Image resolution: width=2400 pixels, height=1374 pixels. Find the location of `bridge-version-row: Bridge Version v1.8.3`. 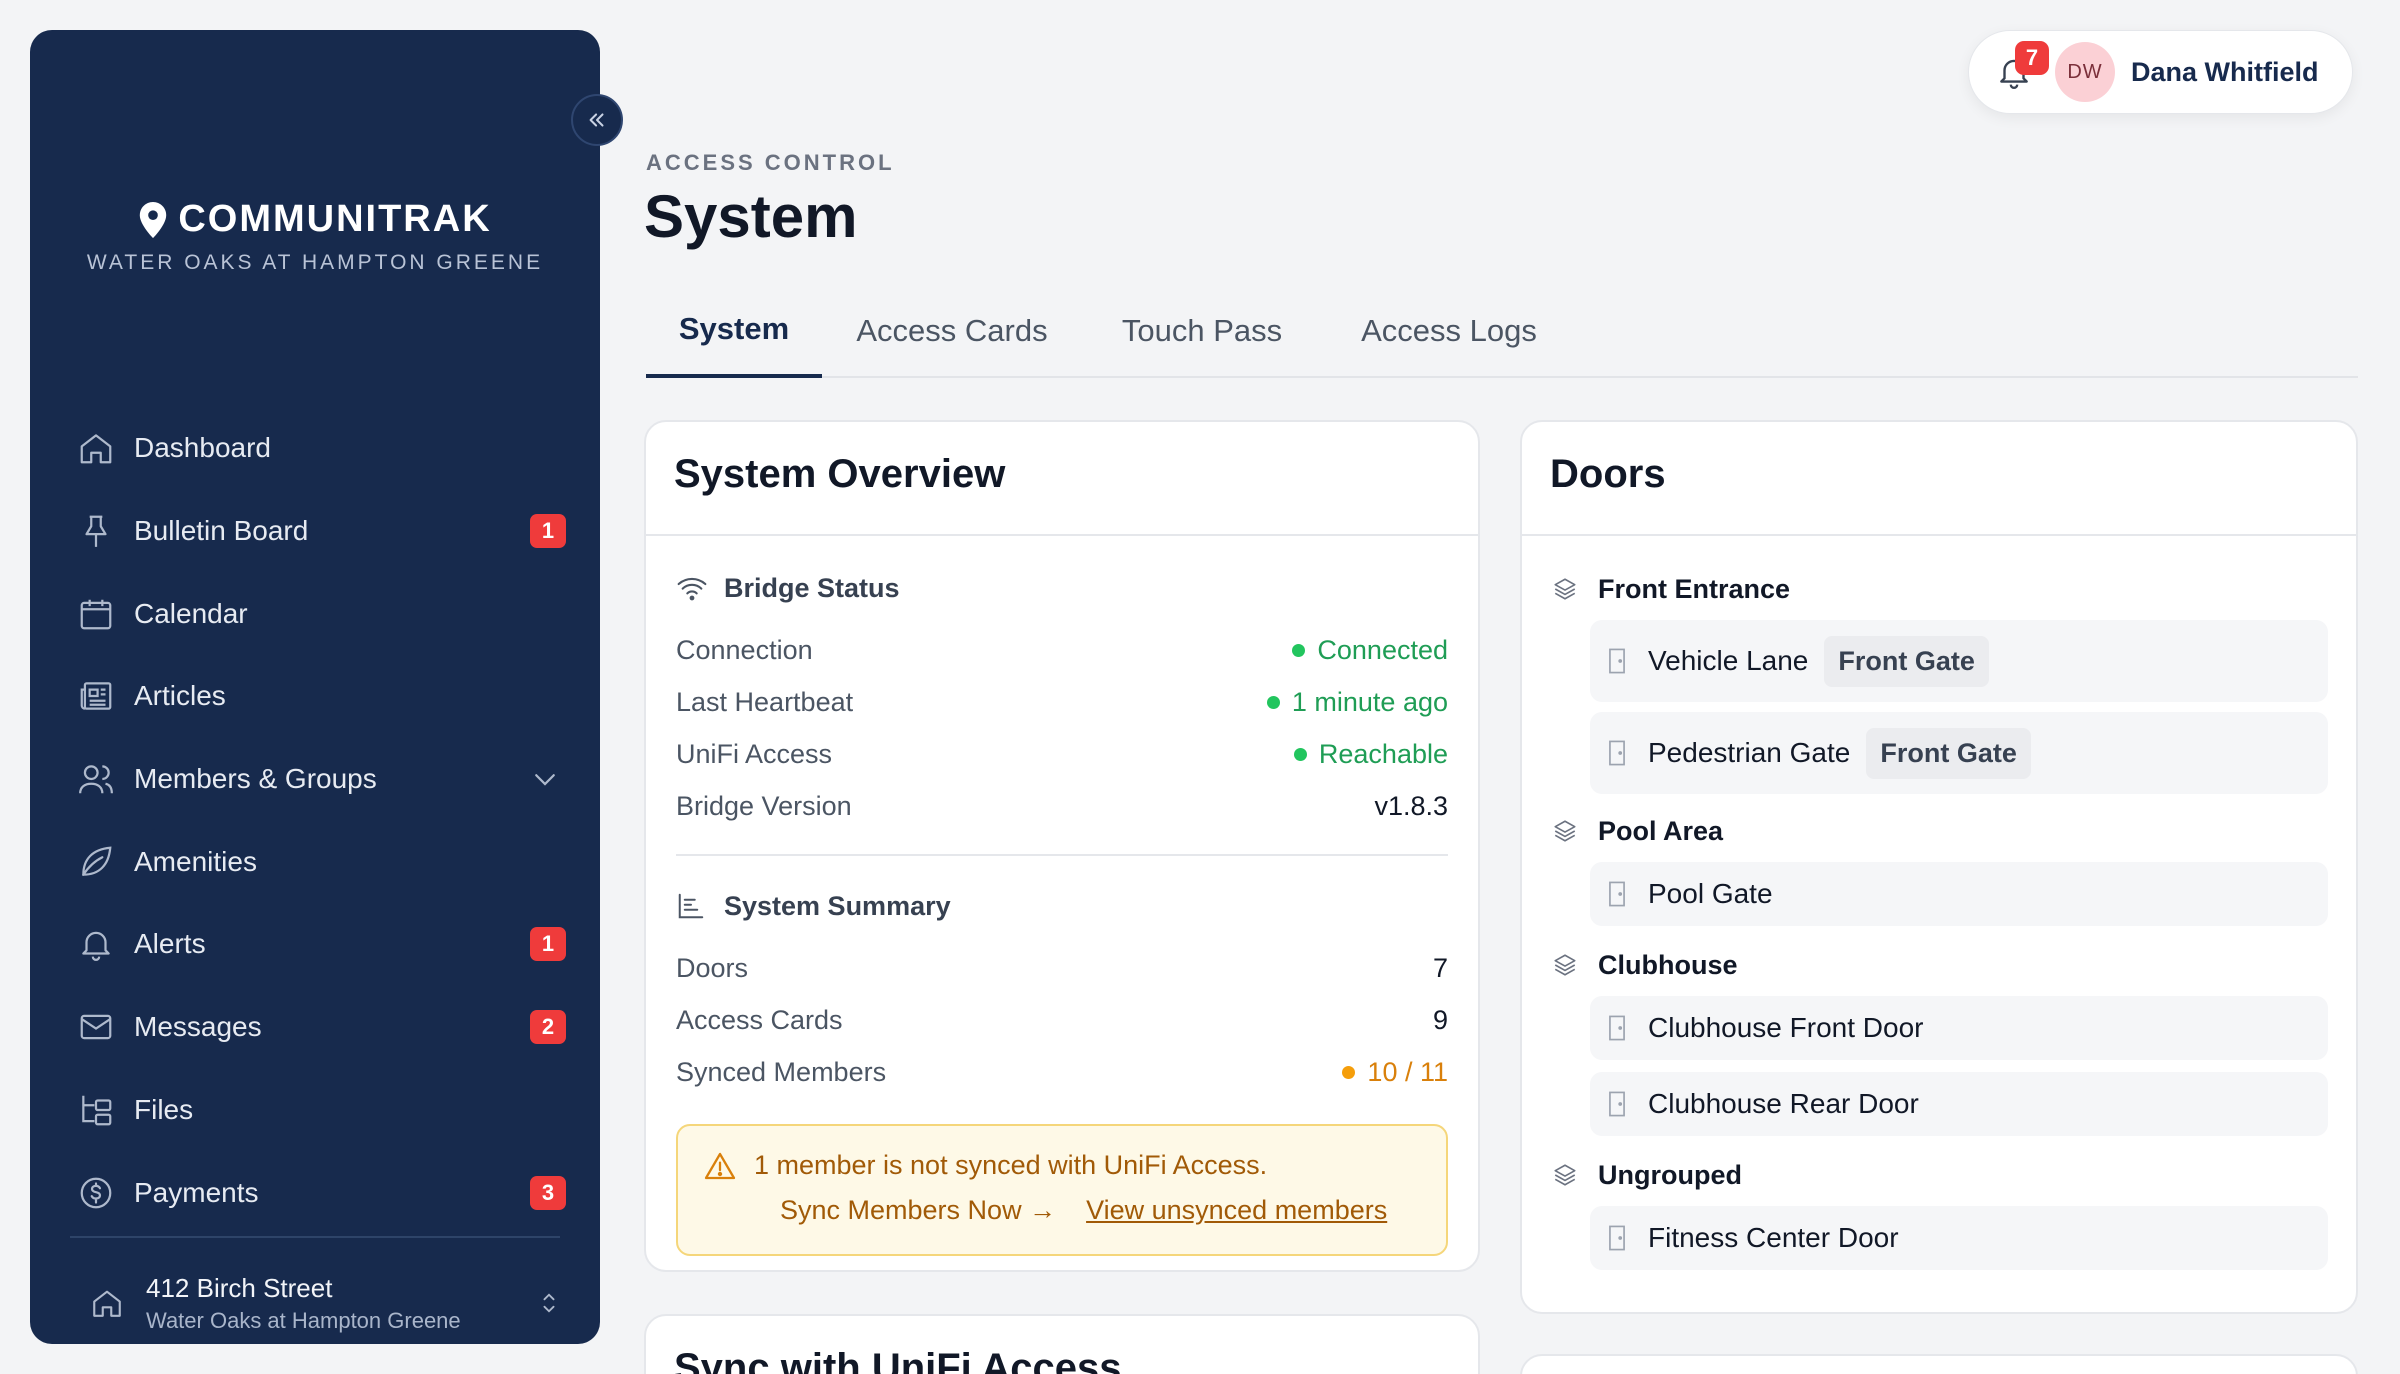

bridge-version-row: Bridge Version v1.8.3 is located at coordinates (1062, 806).